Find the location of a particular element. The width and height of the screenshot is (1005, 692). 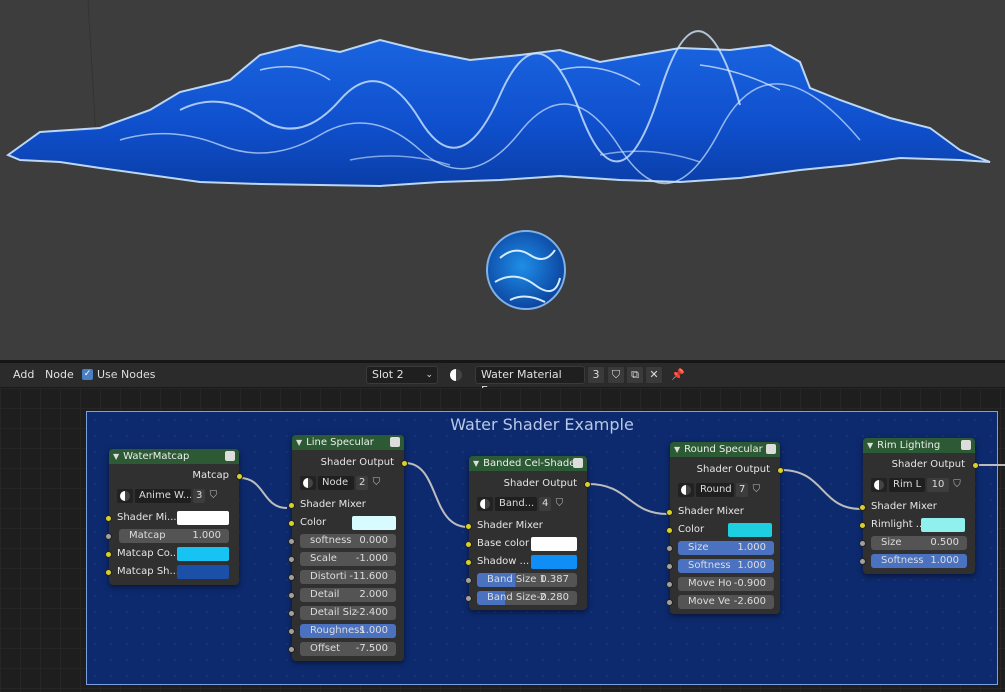

group-users: 2 is located at coordinates (362, 483).